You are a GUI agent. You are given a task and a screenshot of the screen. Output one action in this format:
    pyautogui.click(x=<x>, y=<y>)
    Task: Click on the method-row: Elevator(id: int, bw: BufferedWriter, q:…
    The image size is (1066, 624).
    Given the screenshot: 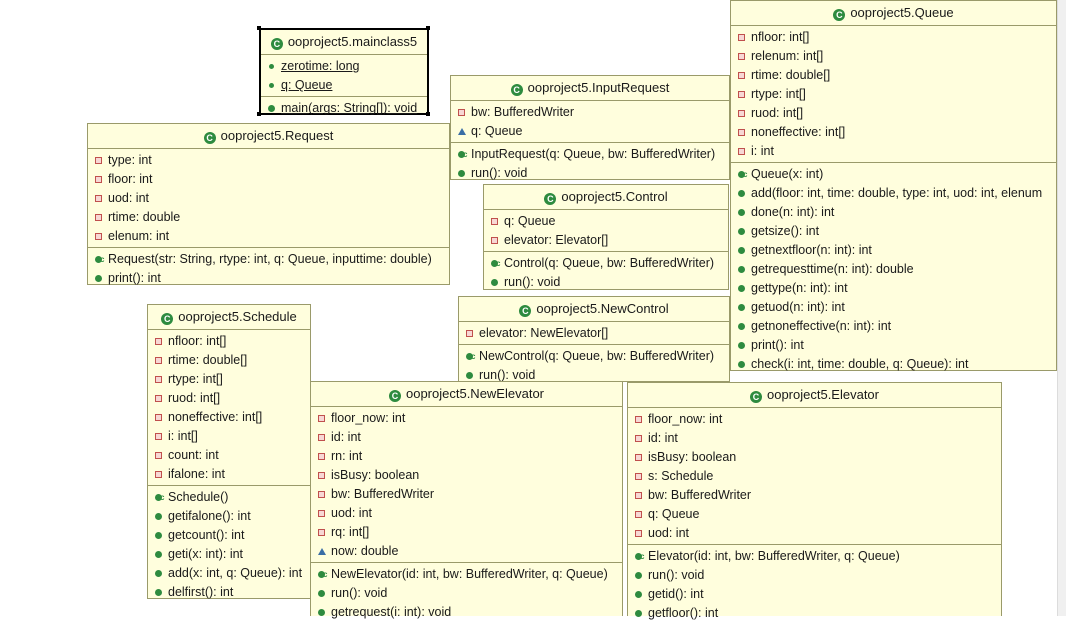 What is the action you would take?
    pyautogui.click(x=814, y=556)
    